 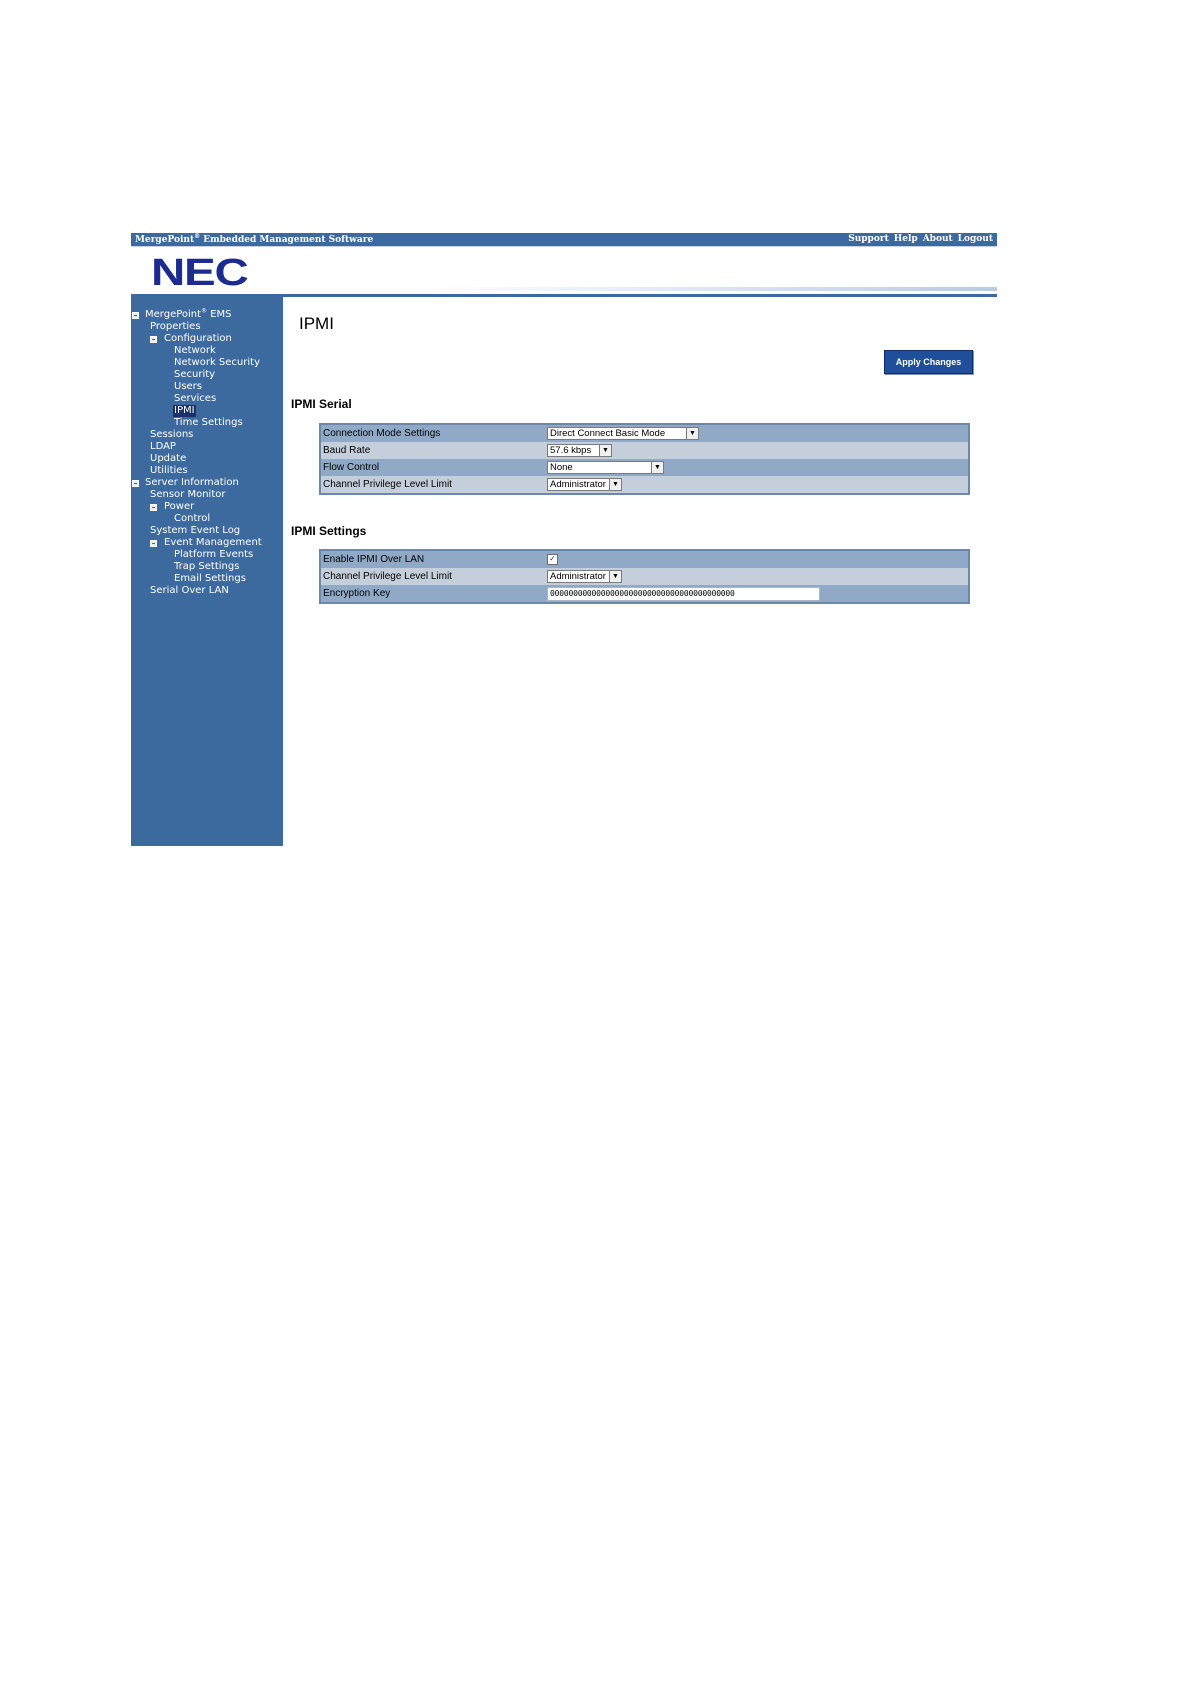 I want to click on tree-item-network: Network, so click(x=195, y=351).